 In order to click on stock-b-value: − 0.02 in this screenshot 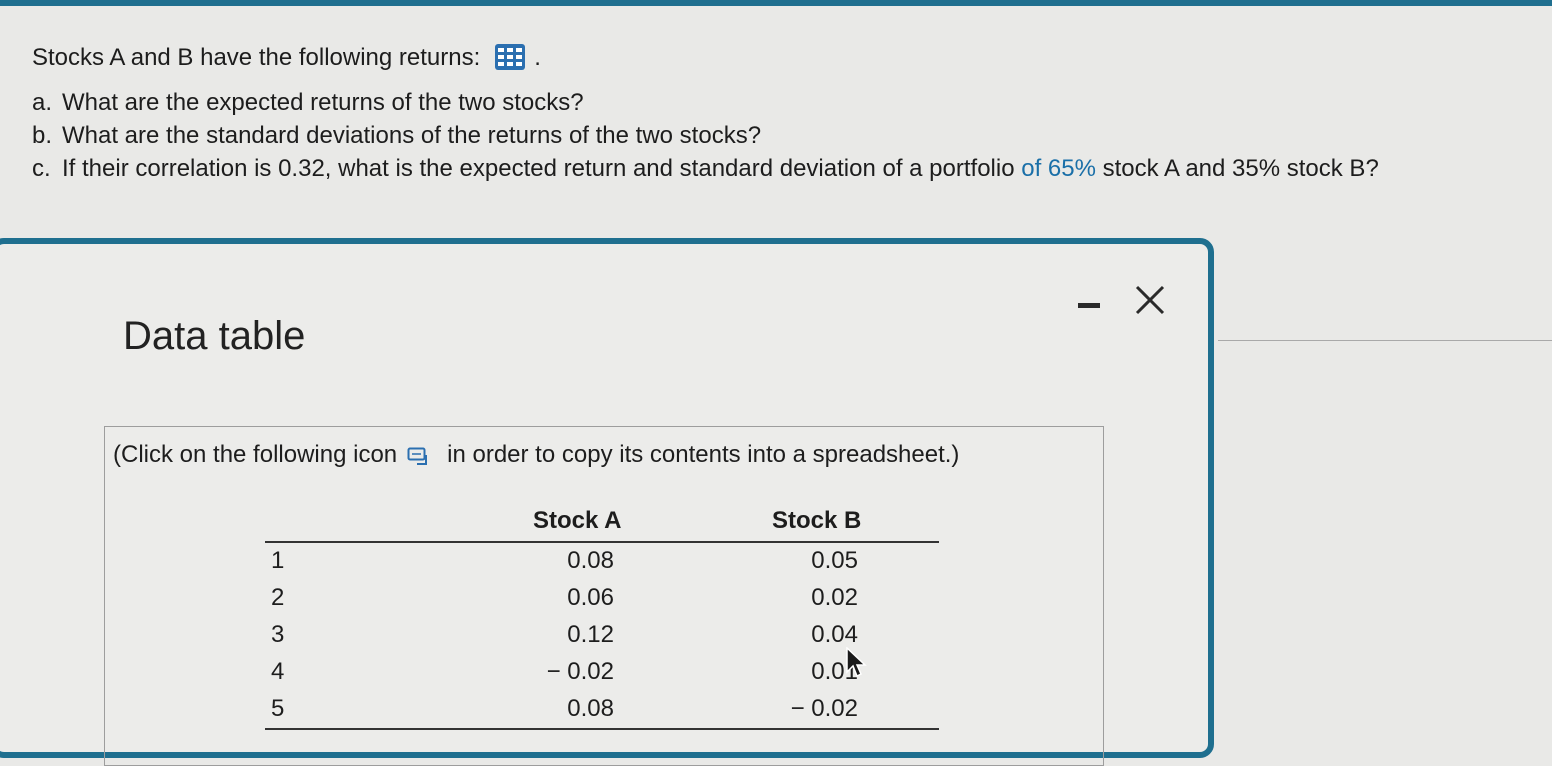, I will do `click(824, 708)`.